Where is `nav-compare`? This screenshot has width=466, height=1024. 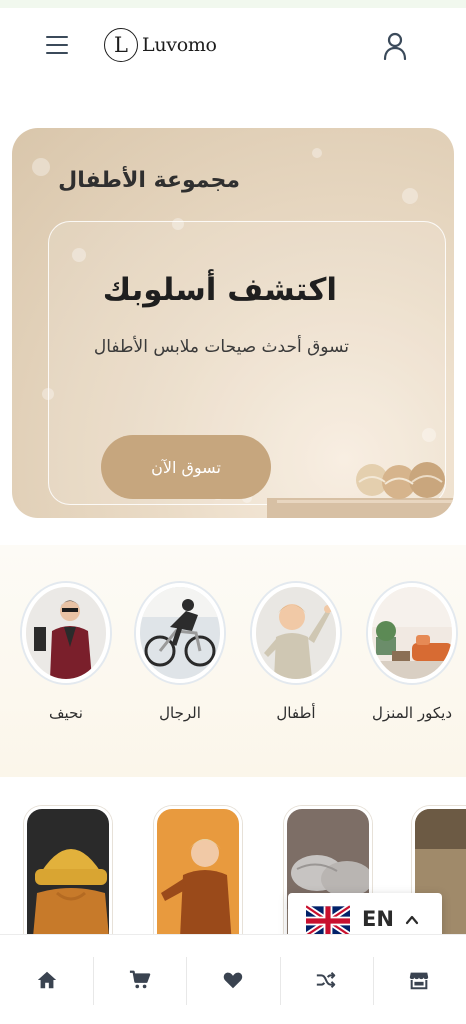
nav-compare is located at coordinates (326, 979).